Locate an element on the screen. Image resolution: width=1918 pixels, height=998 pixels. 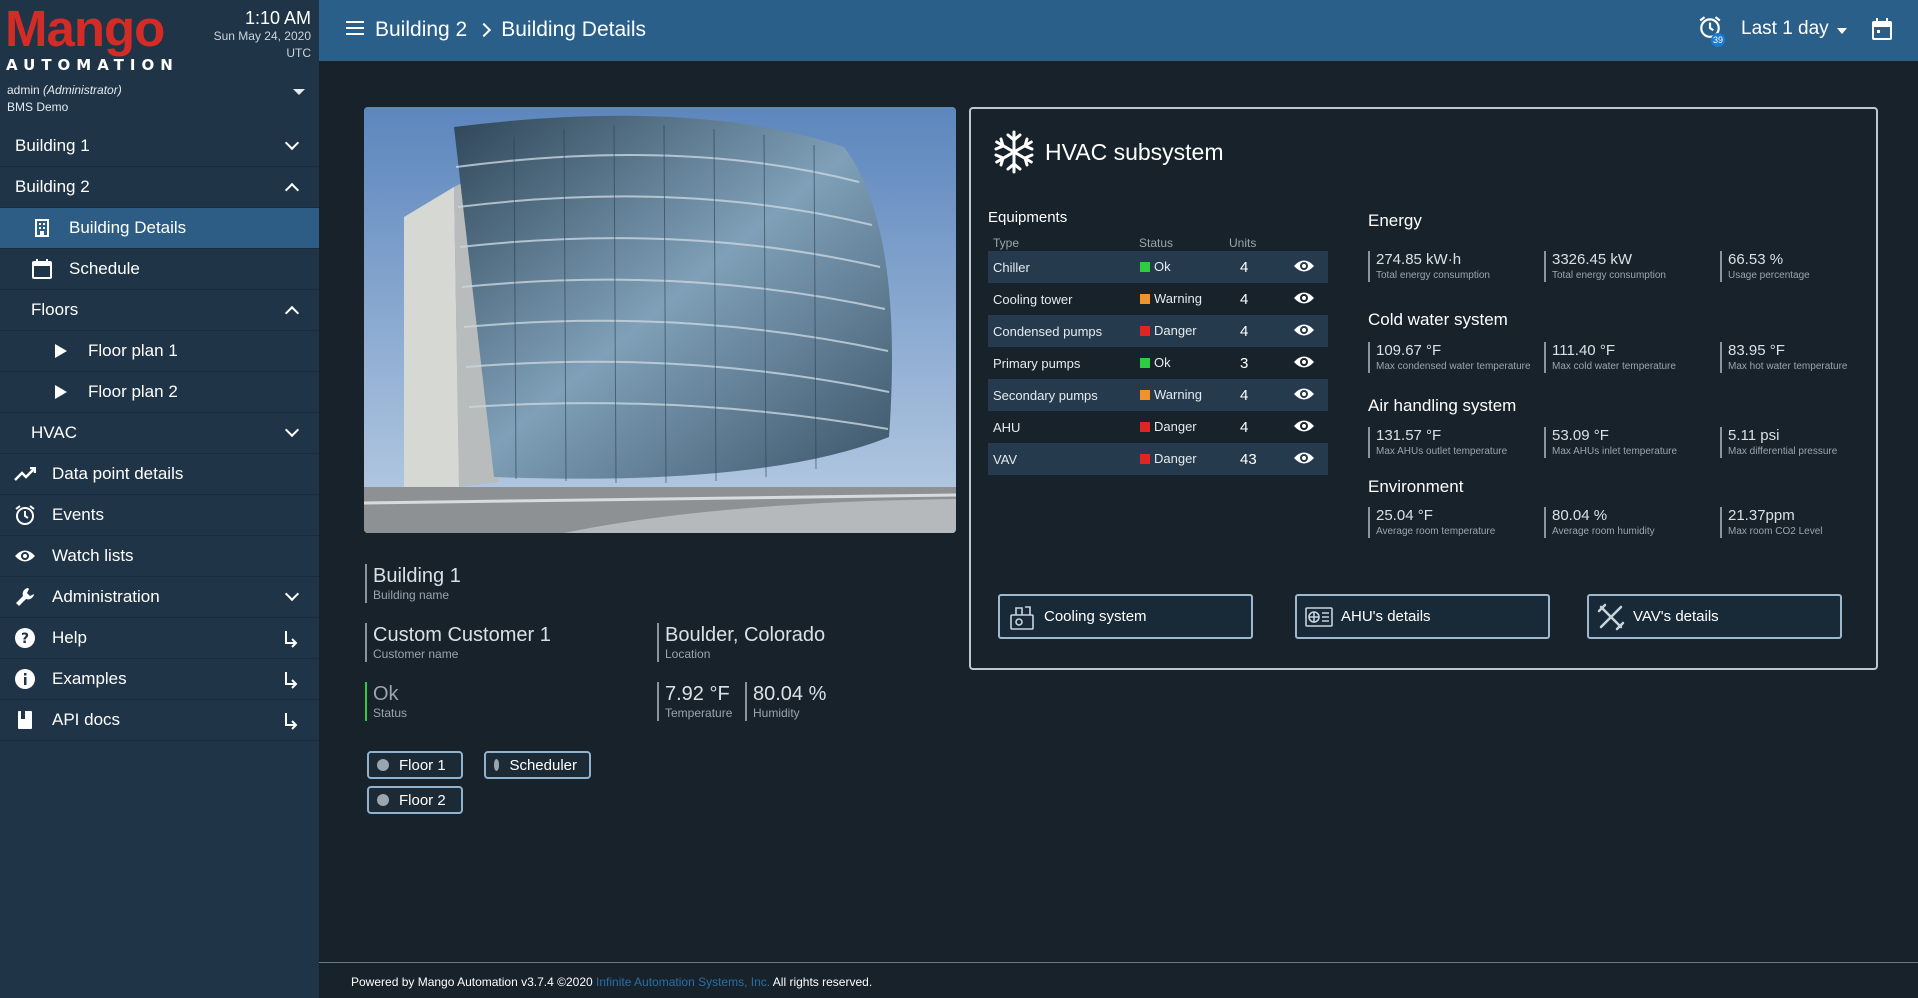
metric-value: 111.40 °F is located at coordinates (1583, 350).